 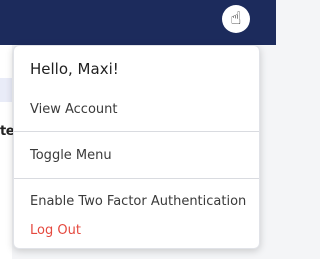 What do you see at coordinates (55, 230) in the screenshot?
I see `log-out-link: Log Out` at bounding box center [55, 230].